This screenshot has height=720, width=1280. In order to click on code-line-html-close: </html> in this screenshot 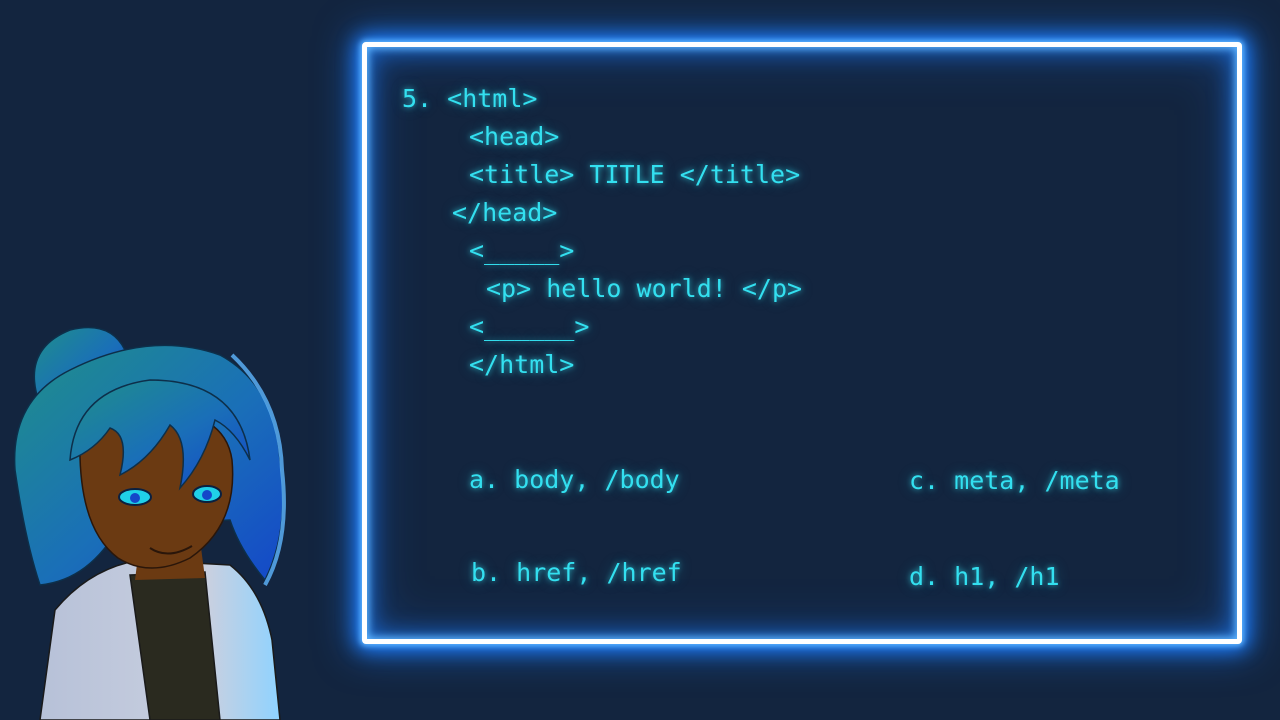, I will do `click(522, 364)`.